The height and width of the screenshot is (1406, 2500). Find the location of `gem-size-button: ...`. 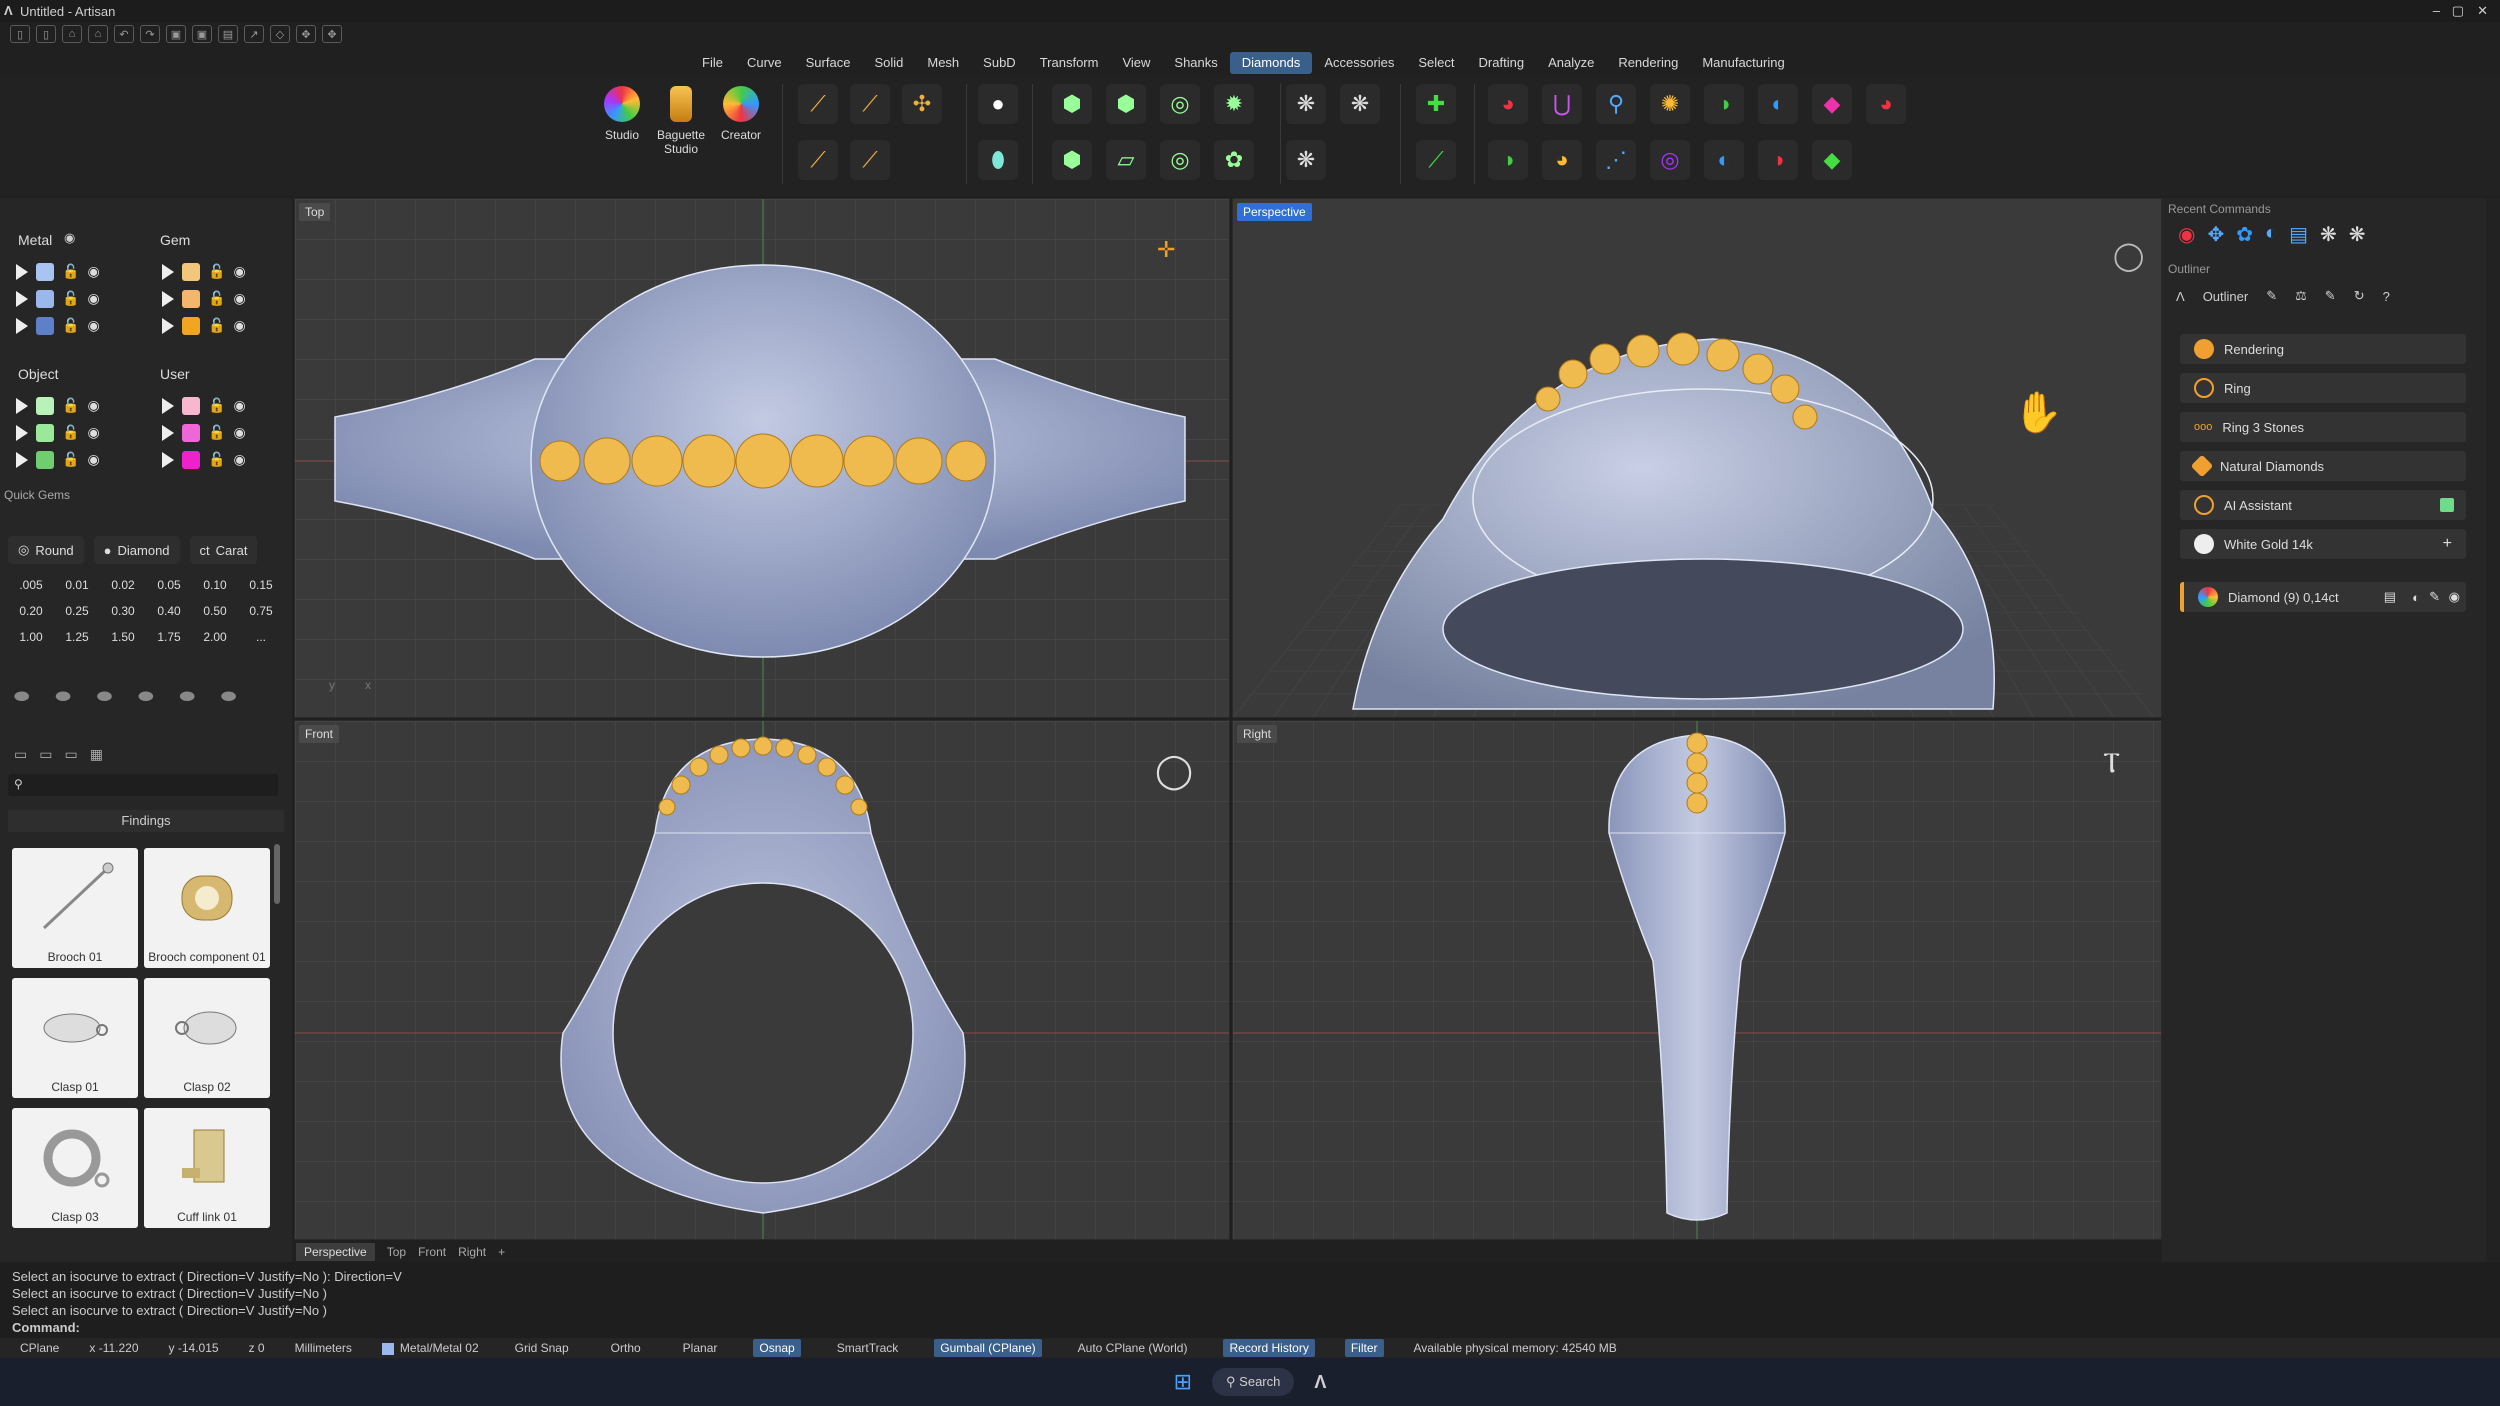

gem-size-button: ... is located at coordinates (261, 637).